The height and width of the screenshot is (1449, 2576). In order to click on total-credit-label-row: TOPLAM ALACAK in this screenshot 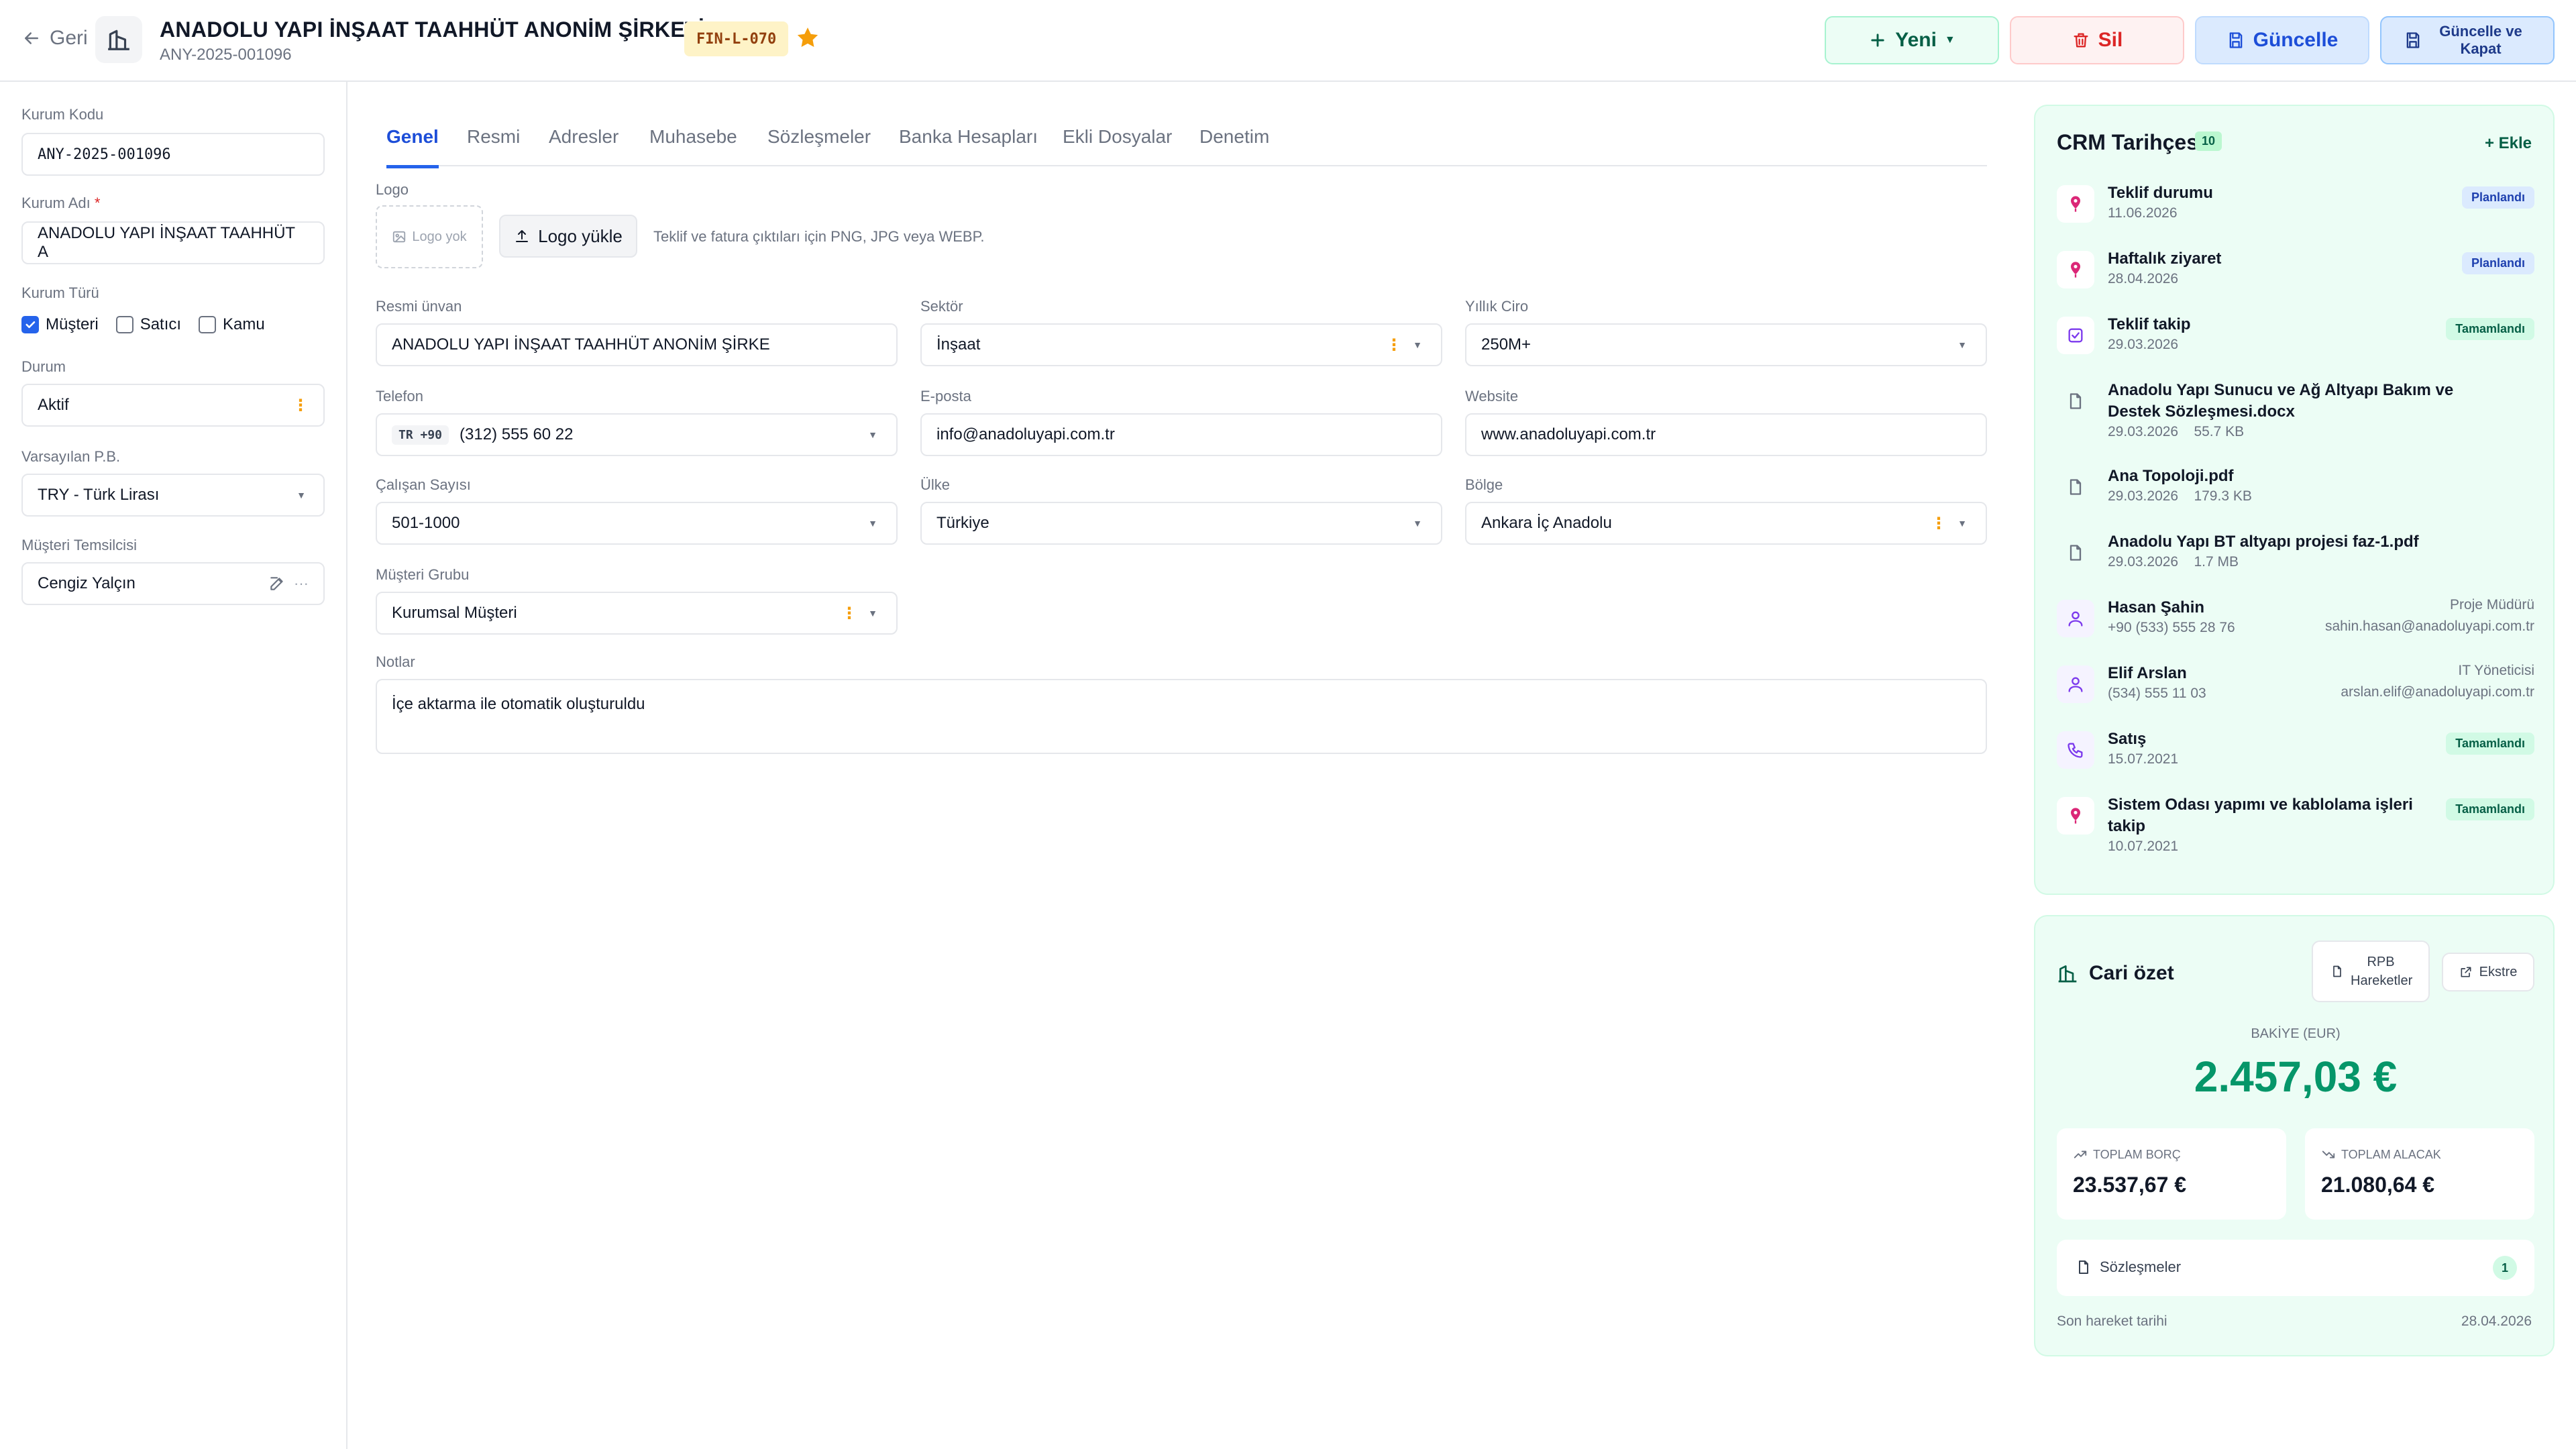, I will do `click(2381, 1154)`.